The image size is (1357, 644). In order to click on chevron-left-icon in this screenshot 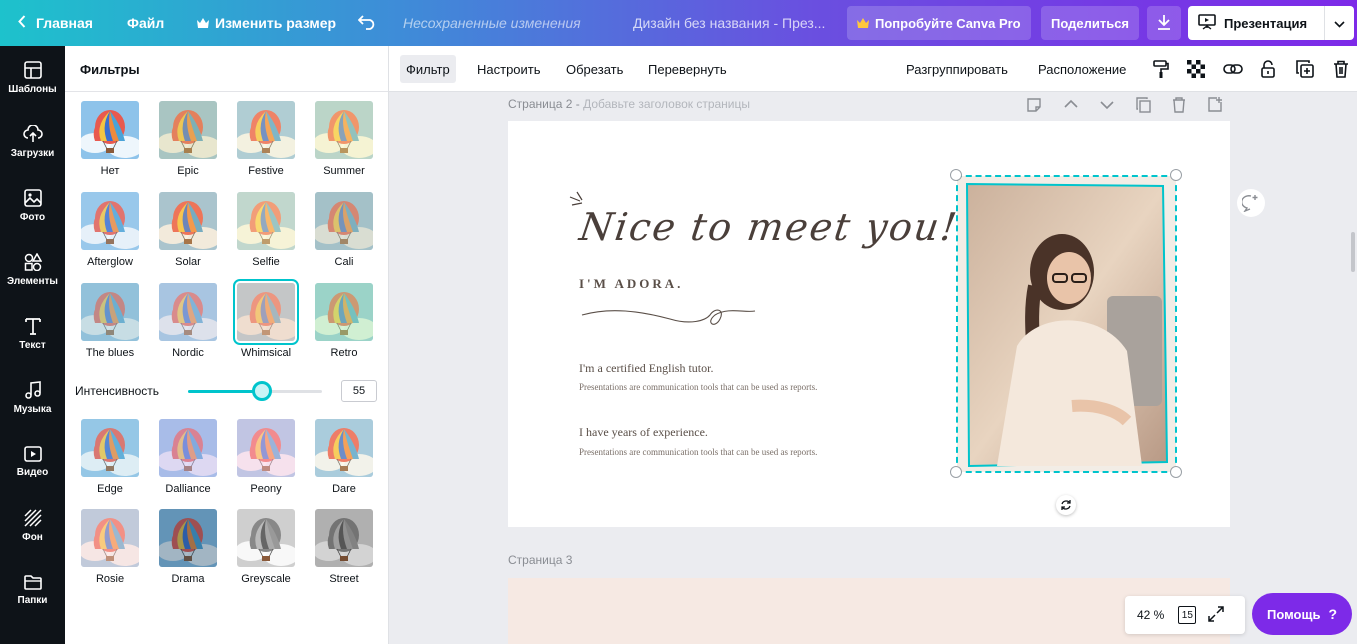, I will do `click(22, 23)`.